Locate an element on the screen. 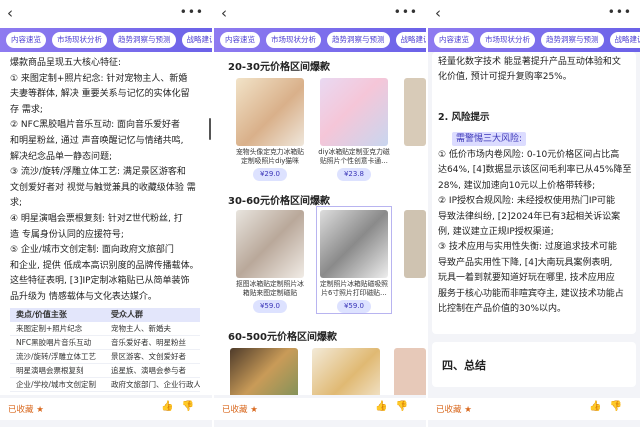  text-line: 存 需求; is located at coordinates (26, 109).